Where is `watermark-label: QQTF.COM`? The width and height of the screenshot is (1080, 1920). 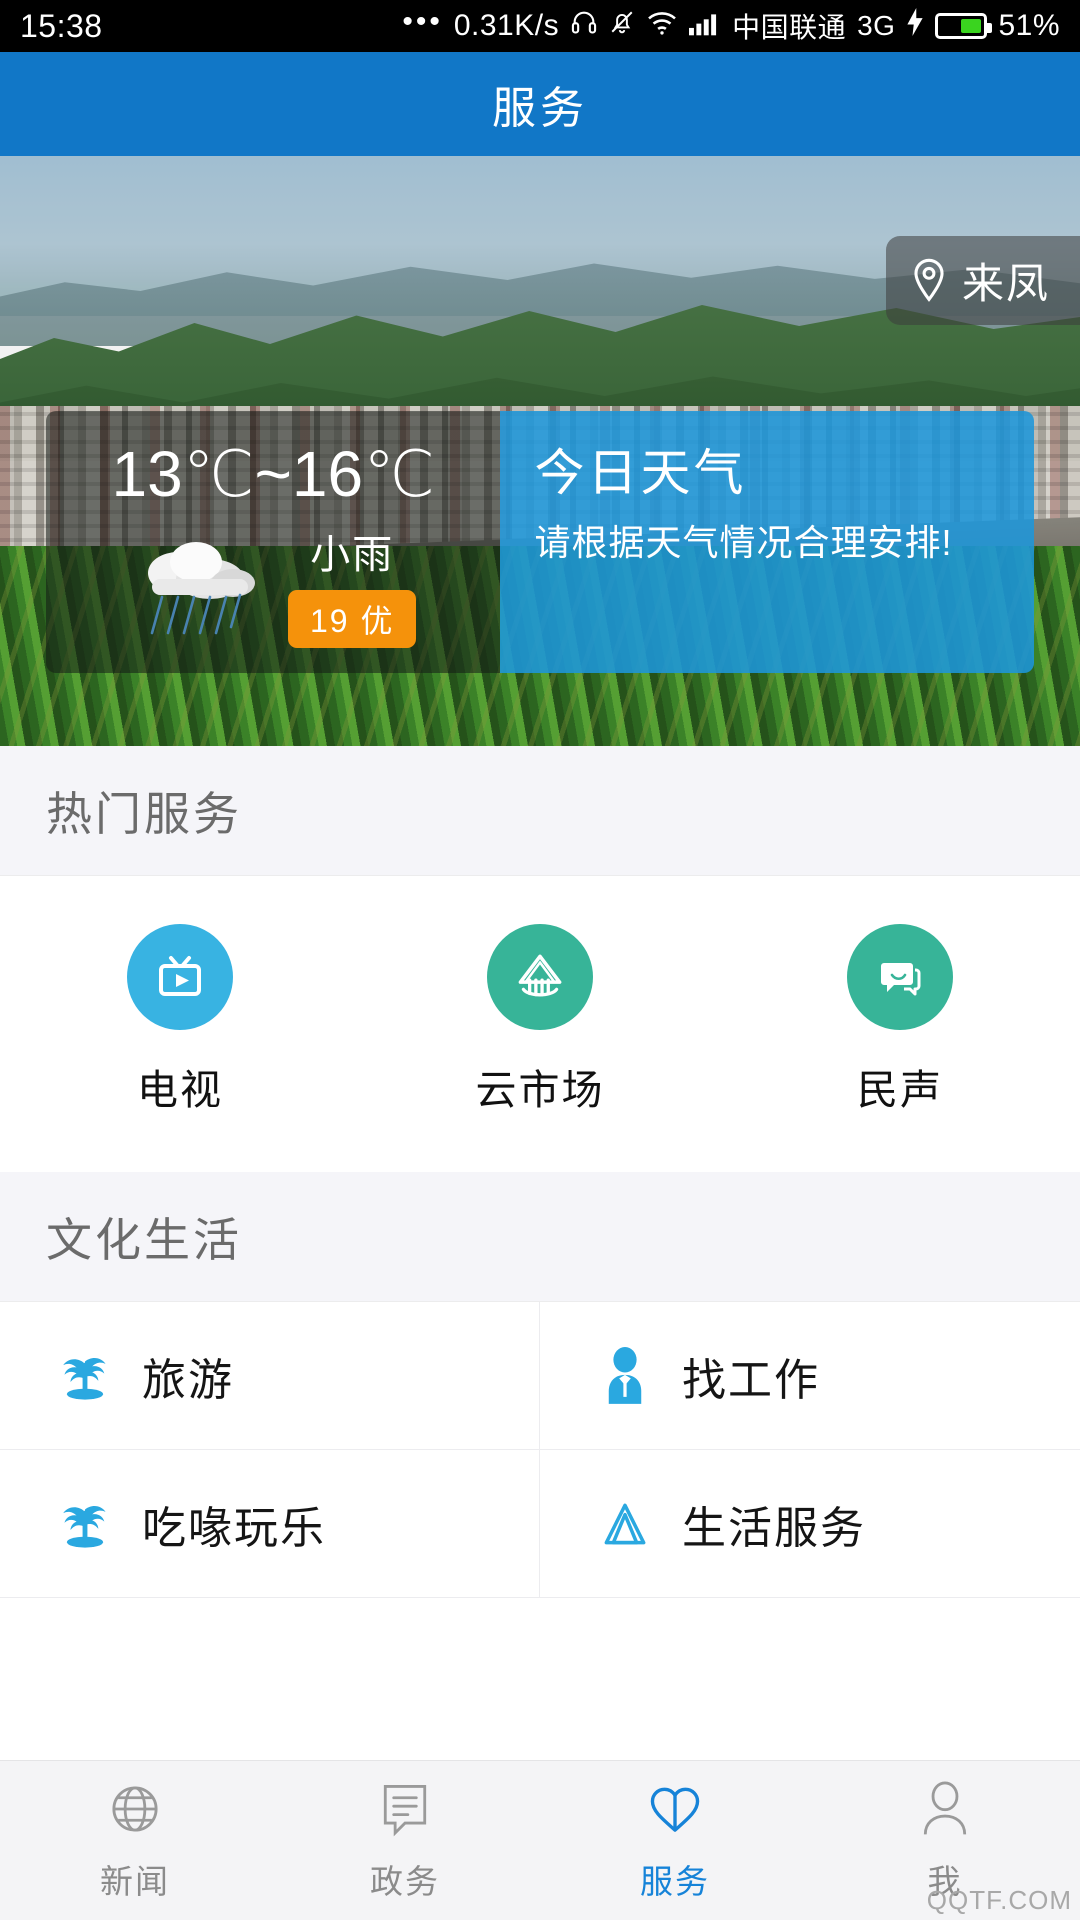
watermark-label: QQTF.COM is located at coordinates (999, 1900).